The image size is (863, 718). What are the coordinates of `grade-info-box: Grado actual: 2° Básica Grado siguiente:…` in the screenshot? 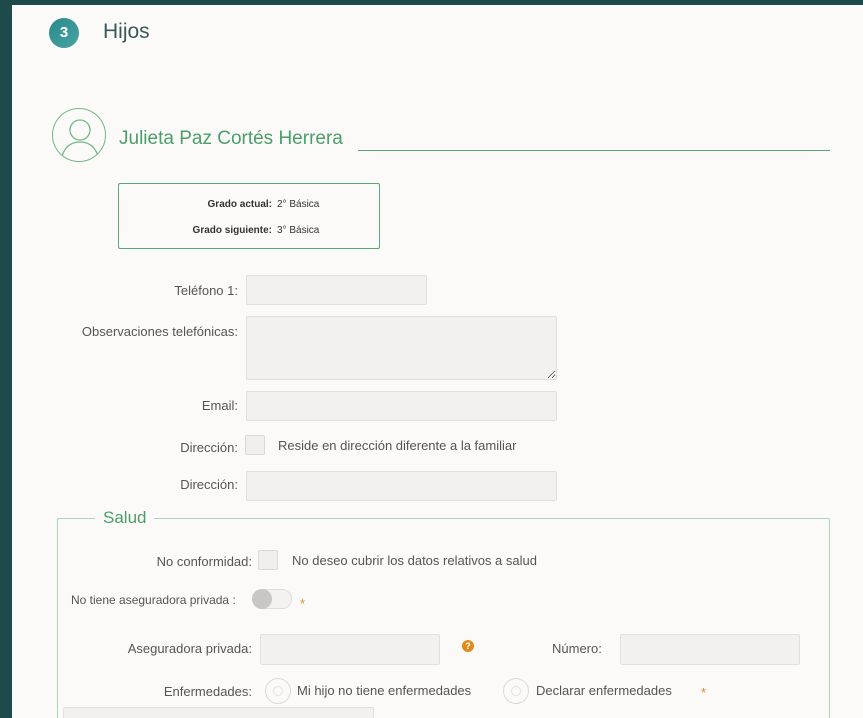 It's located at (249, 216).